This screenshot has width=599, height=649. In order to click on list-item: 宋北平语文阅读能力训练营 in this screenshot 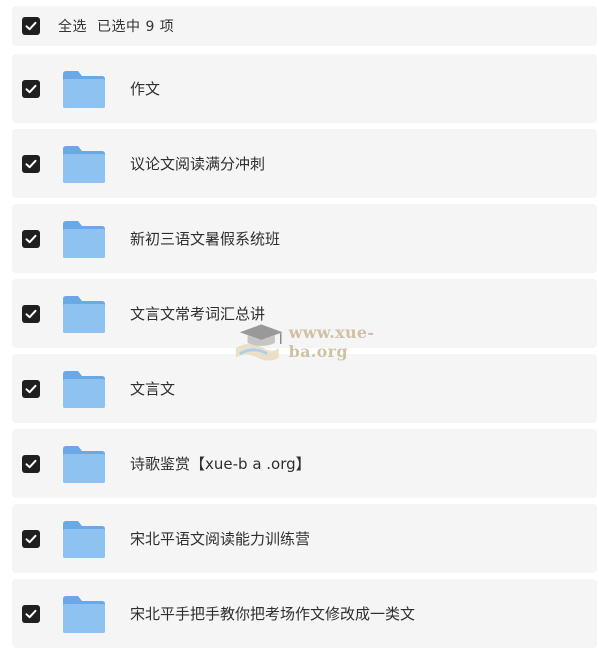, I will do `click(304, 538)`.